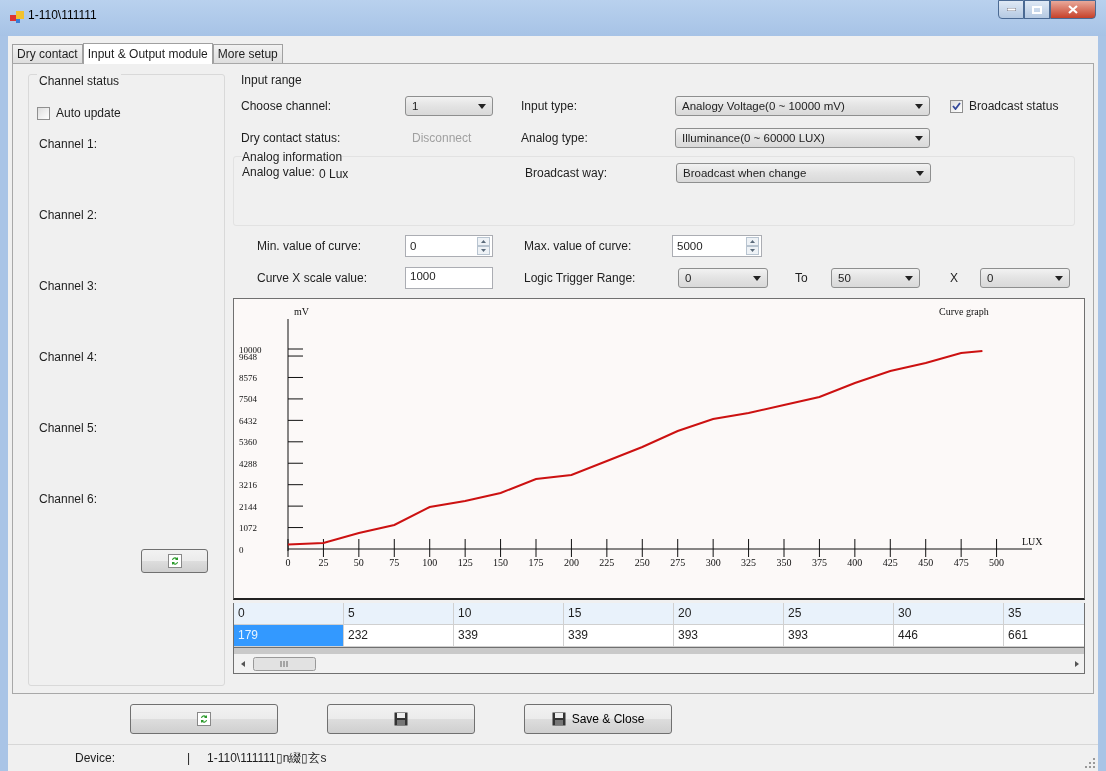 This screenshot has height=771, width=1106. Describe the element at coordinates (571, 562) in the screenshot. I see `tick-label: 200` at that location.